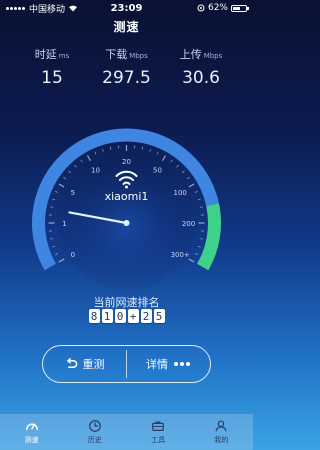  I want to click on action-buttons: 重测 详情, so click(126, 364).